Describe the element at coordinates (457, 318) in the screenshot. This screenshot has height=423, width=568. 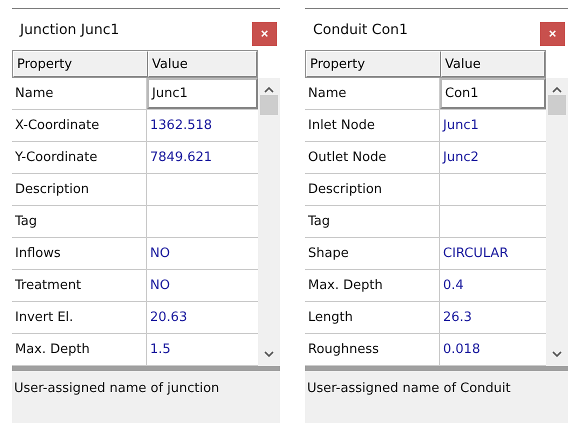
I see `property-value: 26.3` at that location.